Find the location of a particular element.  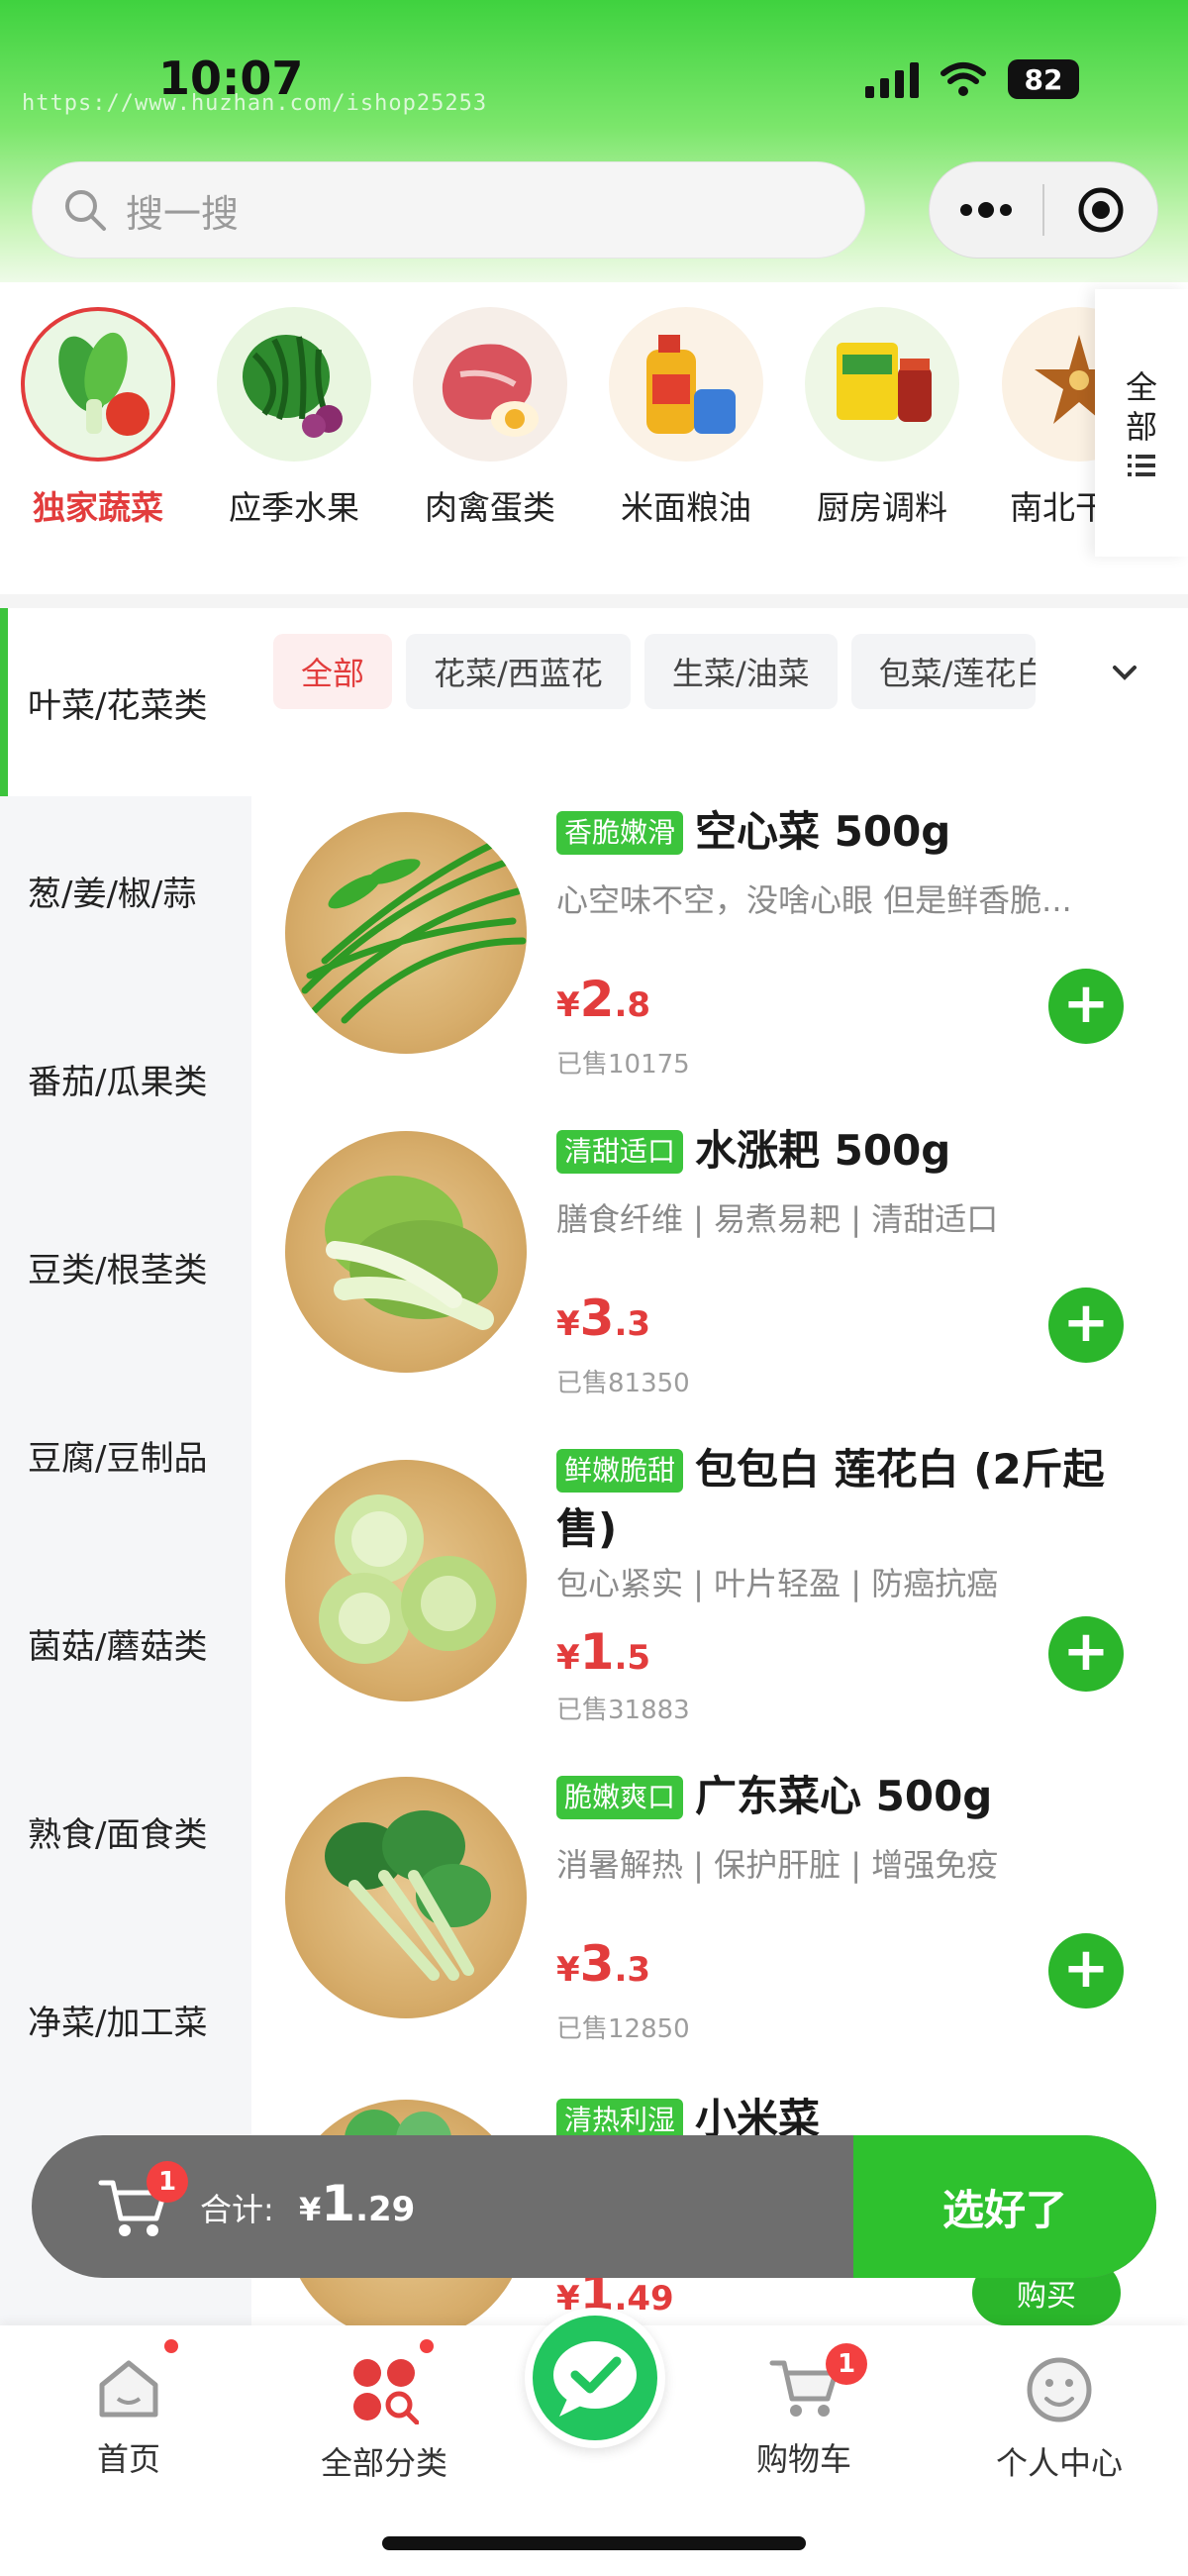

product-name: 空心菜 500g is located at coordinates (823, 831).